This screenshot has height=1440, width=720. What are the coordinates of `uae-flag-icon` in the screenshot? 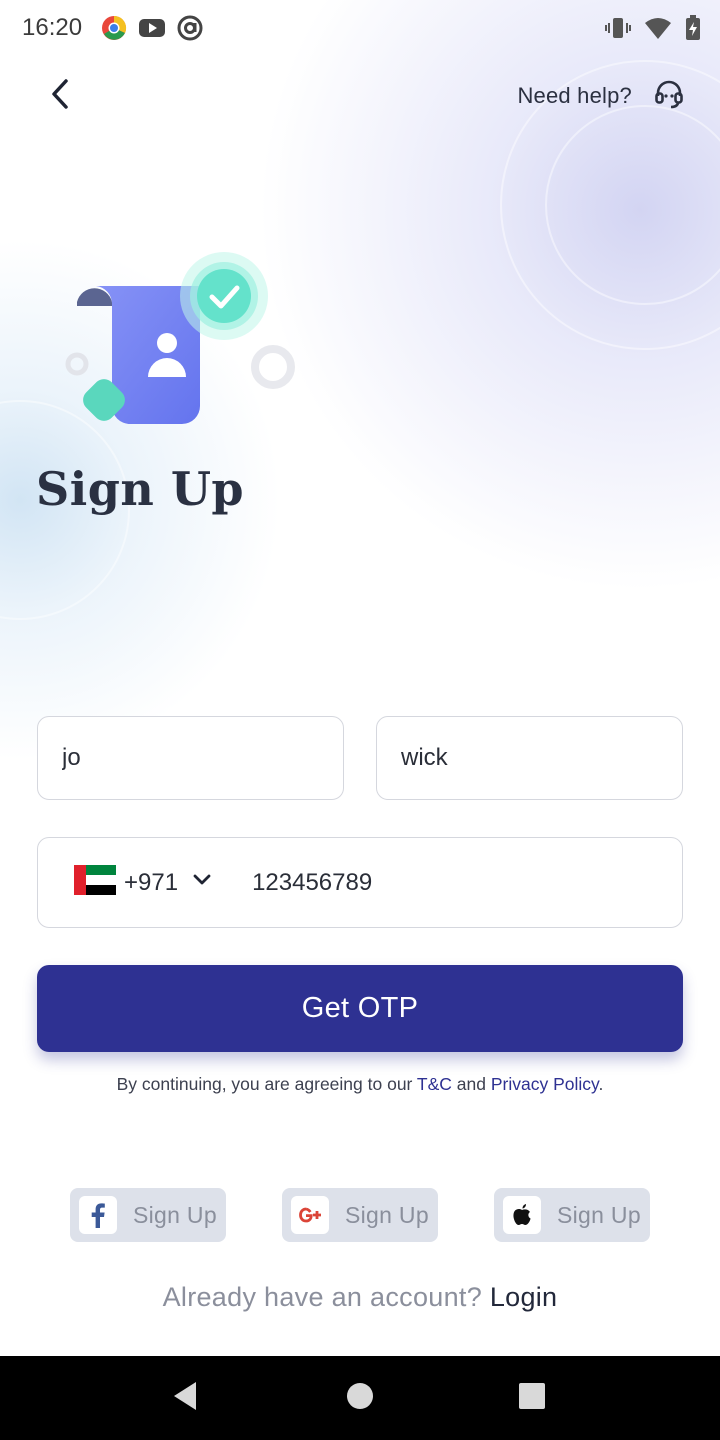 It's located at (95, 882).